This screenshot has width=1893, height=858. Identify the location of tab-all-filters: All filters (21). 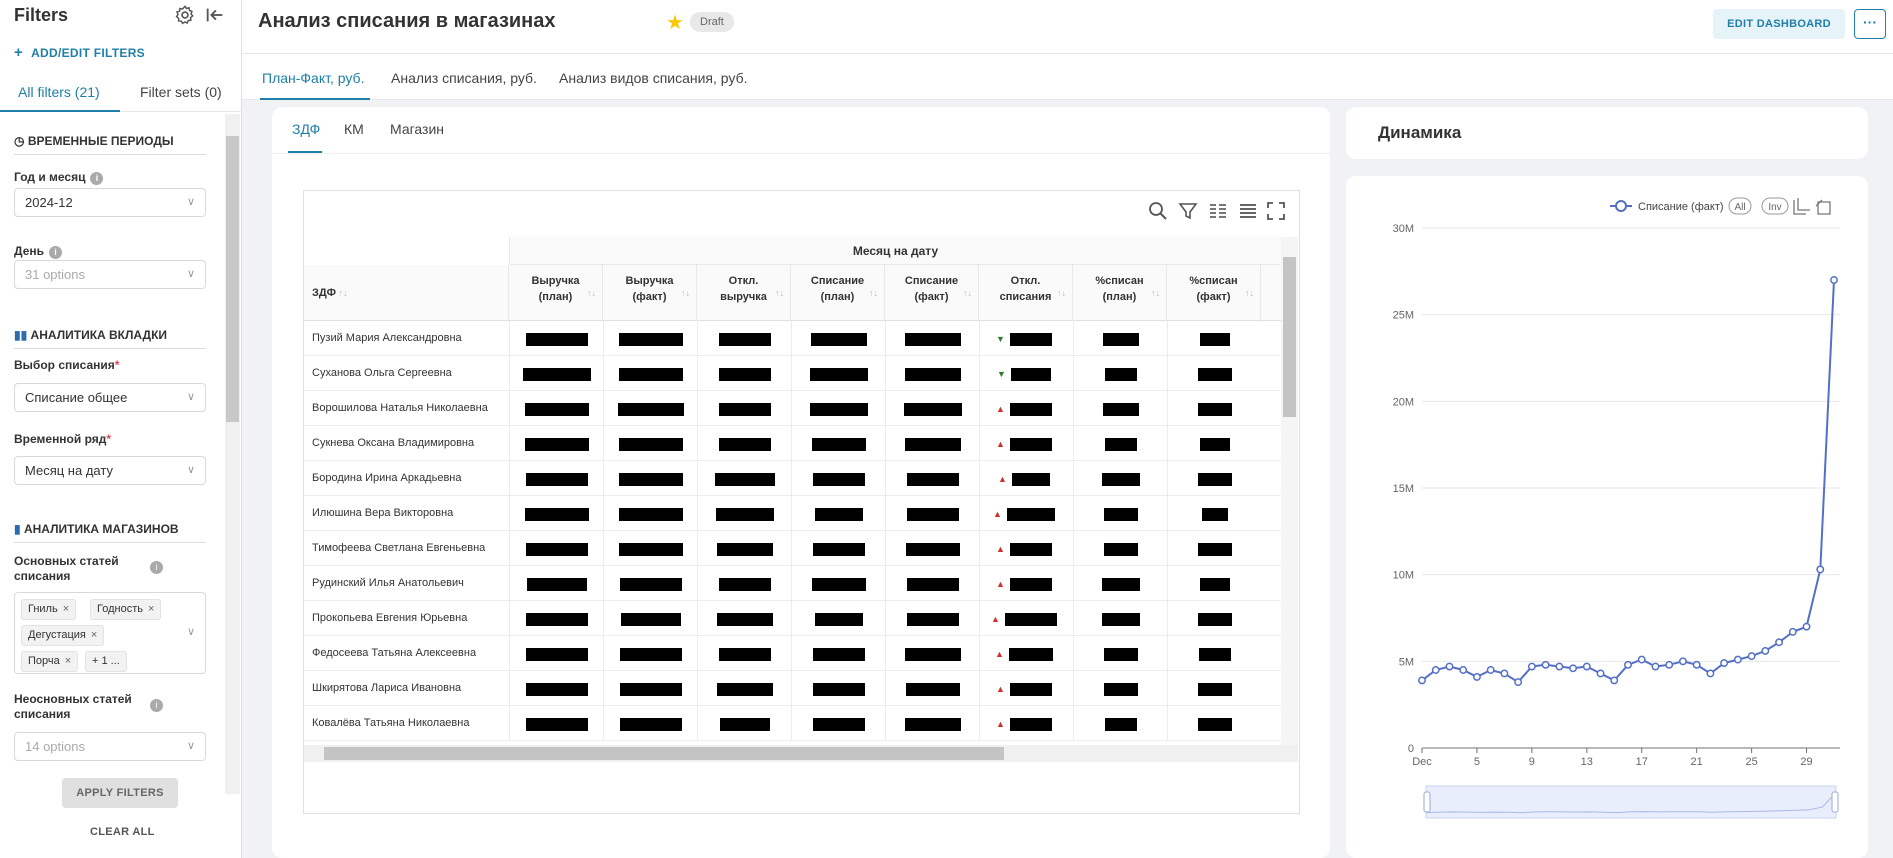
(59, 92).